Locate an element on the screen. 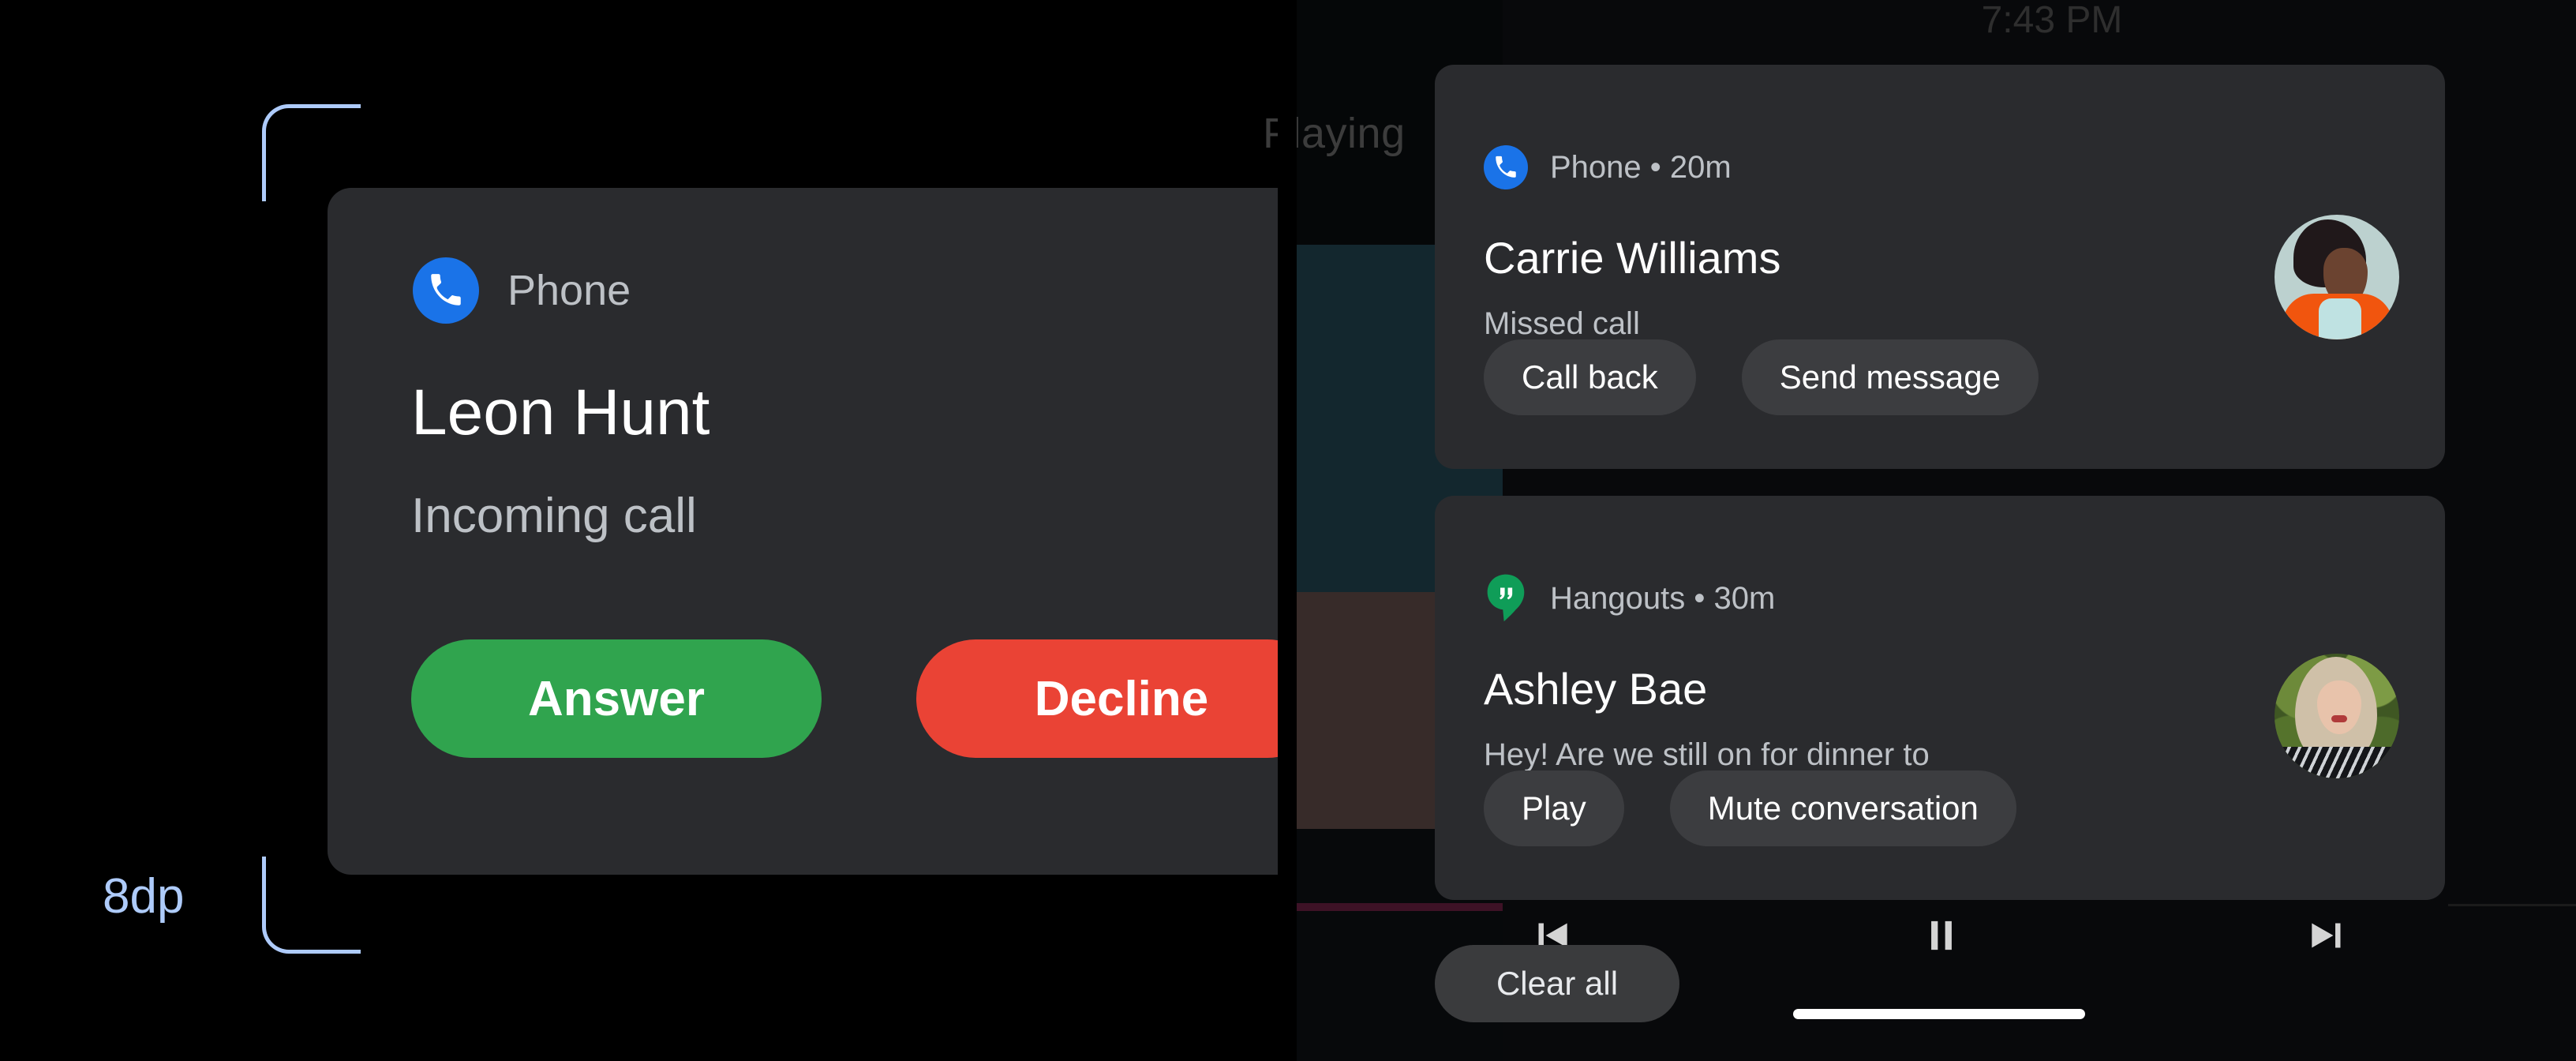 The image size is (2576, 1061). status-bar-clock: 7:43 PM is located at coordinates (2052, 21).